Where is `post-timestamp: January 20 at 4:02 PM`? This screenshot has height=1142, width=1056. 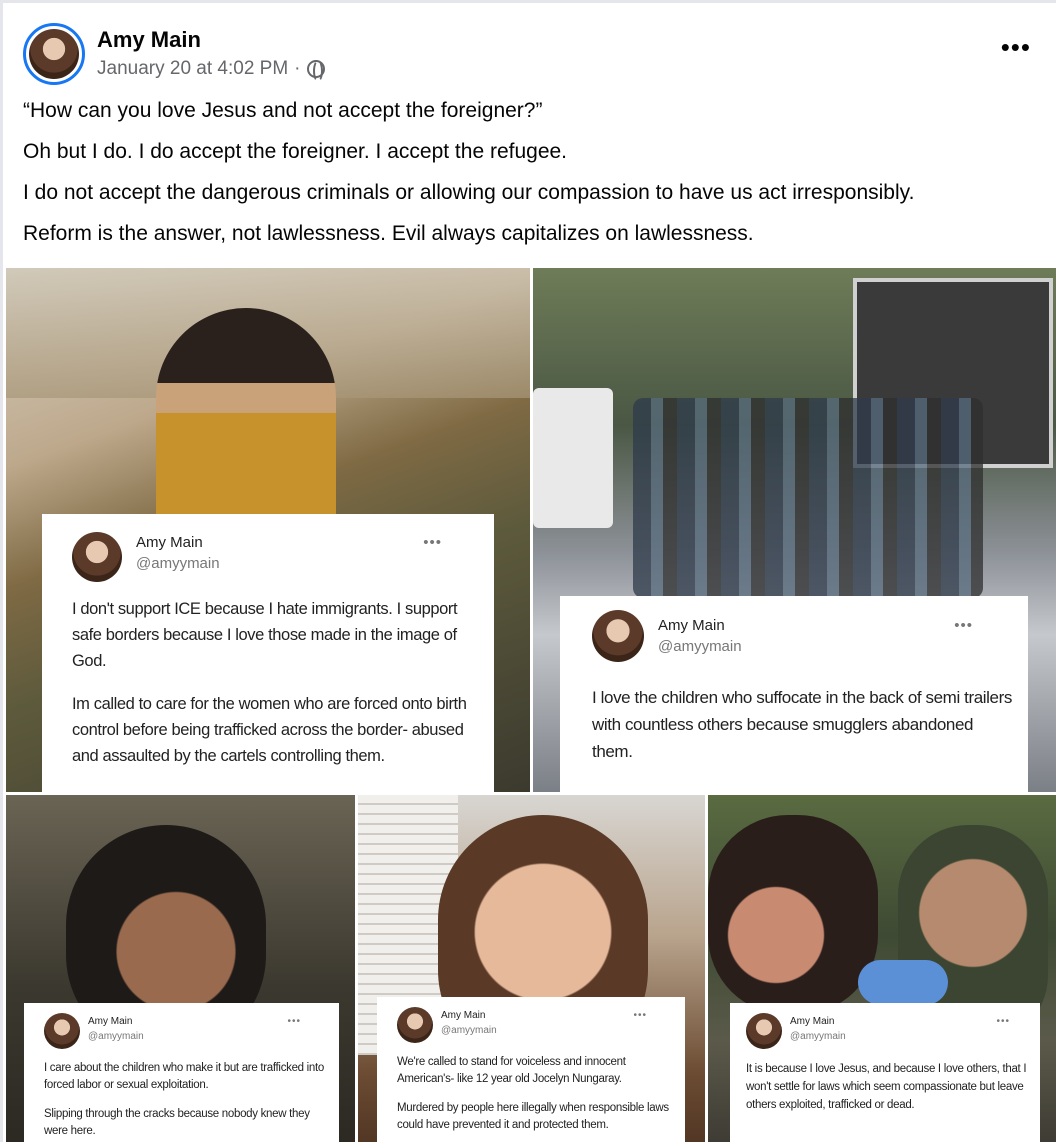 post-timestamp: January 20 at 4:02 PM is located at coordinates (192, 69).